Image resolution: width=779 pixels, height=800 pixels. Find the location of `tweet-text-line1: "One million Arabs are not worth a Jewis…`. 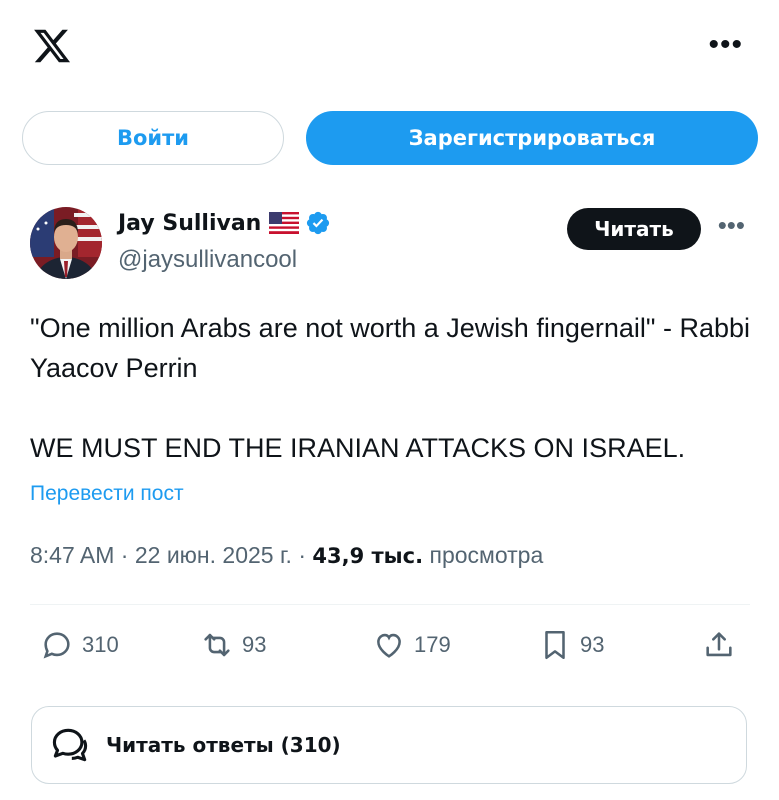

tweet-text-line1: "One million Arabs are not worth a Jewis… is located at coordinates (390, 348).